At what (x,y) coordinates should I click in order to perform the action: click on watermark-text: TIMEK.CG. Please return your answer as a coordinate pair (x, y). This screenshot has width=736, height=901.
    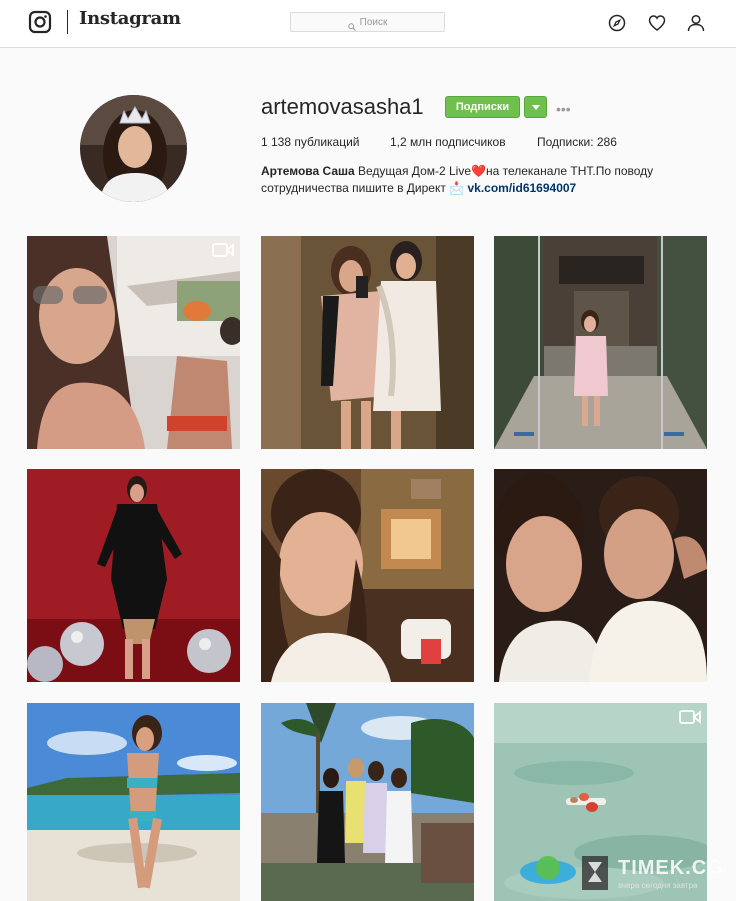
    Looking at the image, I should click on (671, 868).